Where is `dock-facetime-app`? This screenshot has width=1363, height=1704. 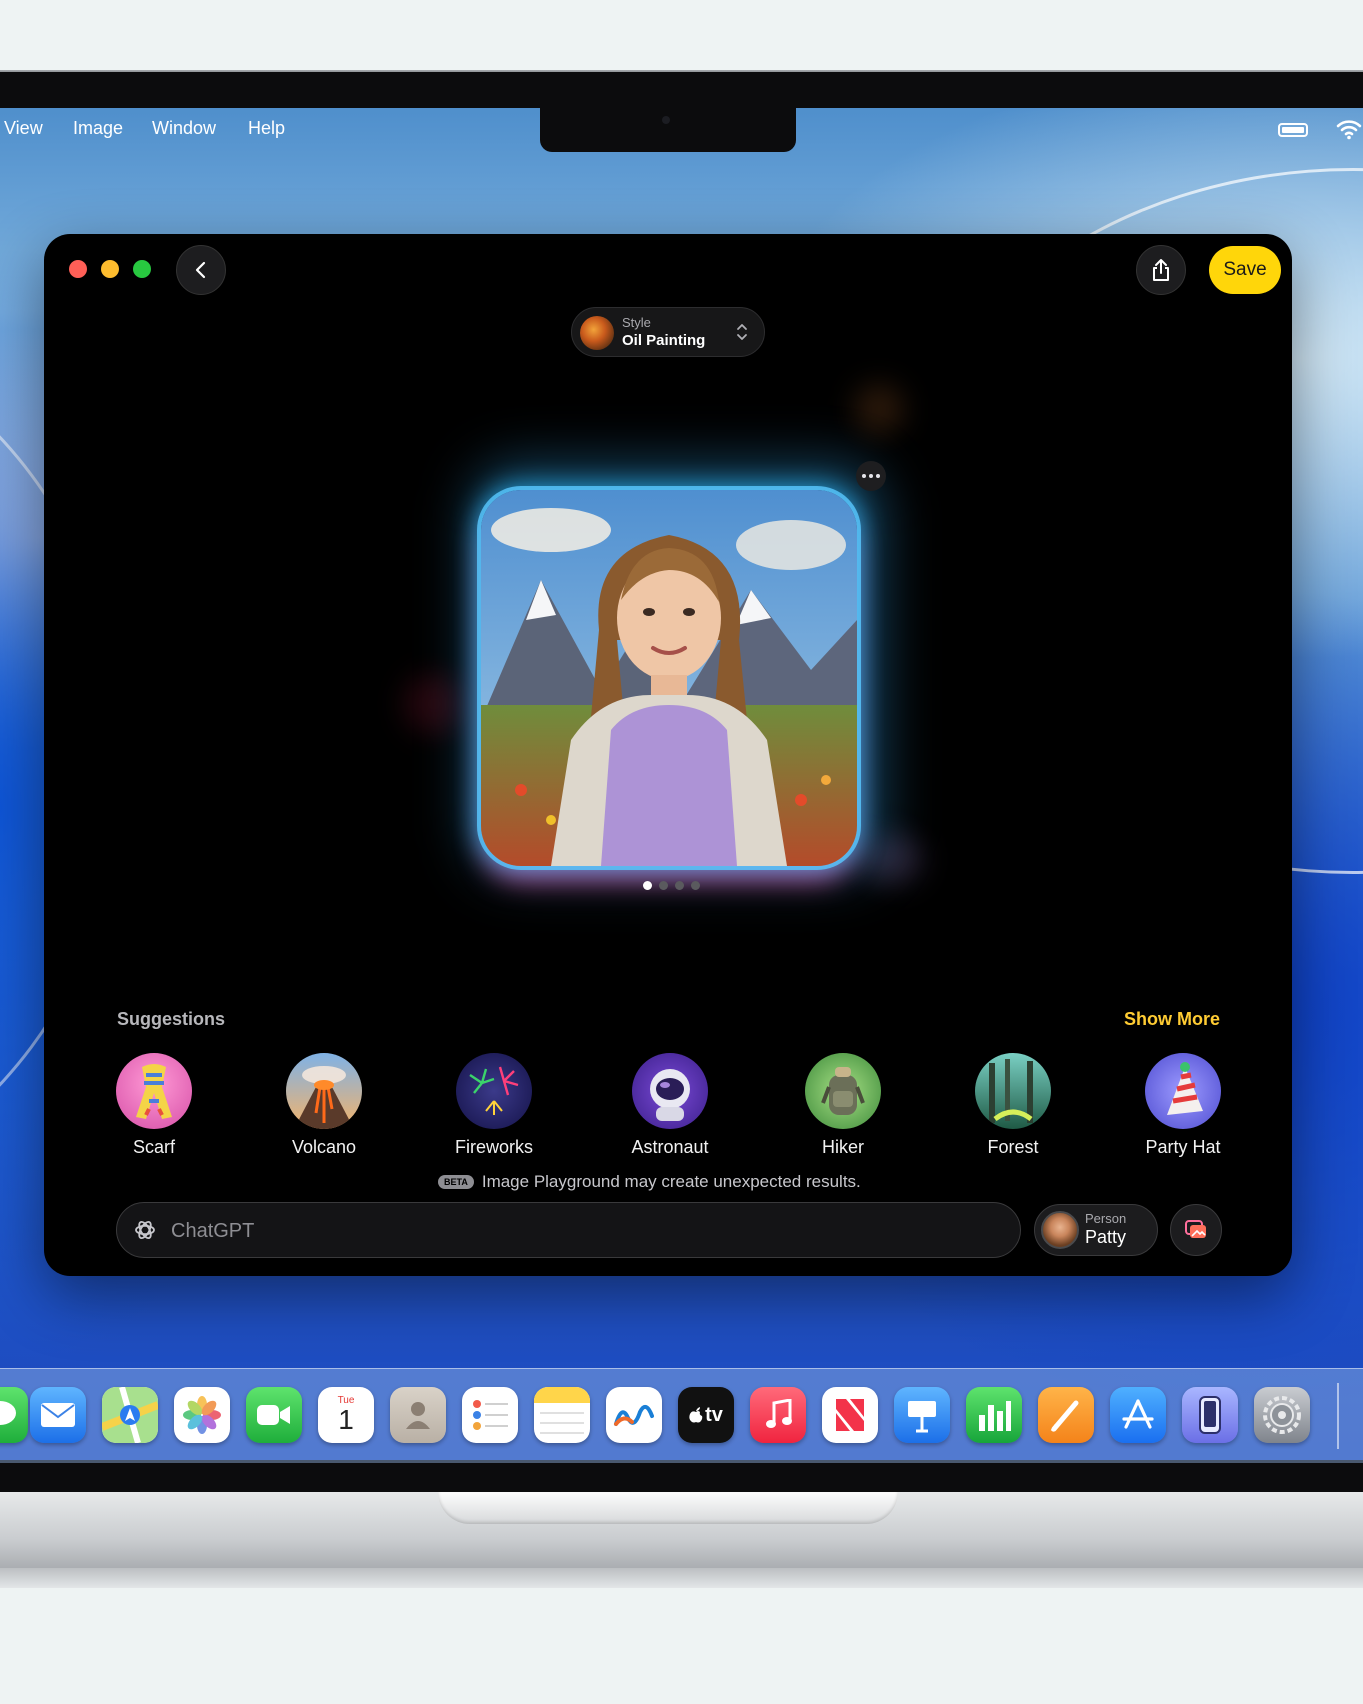 dock-facetime-app is located at coordinates (274, 1415).